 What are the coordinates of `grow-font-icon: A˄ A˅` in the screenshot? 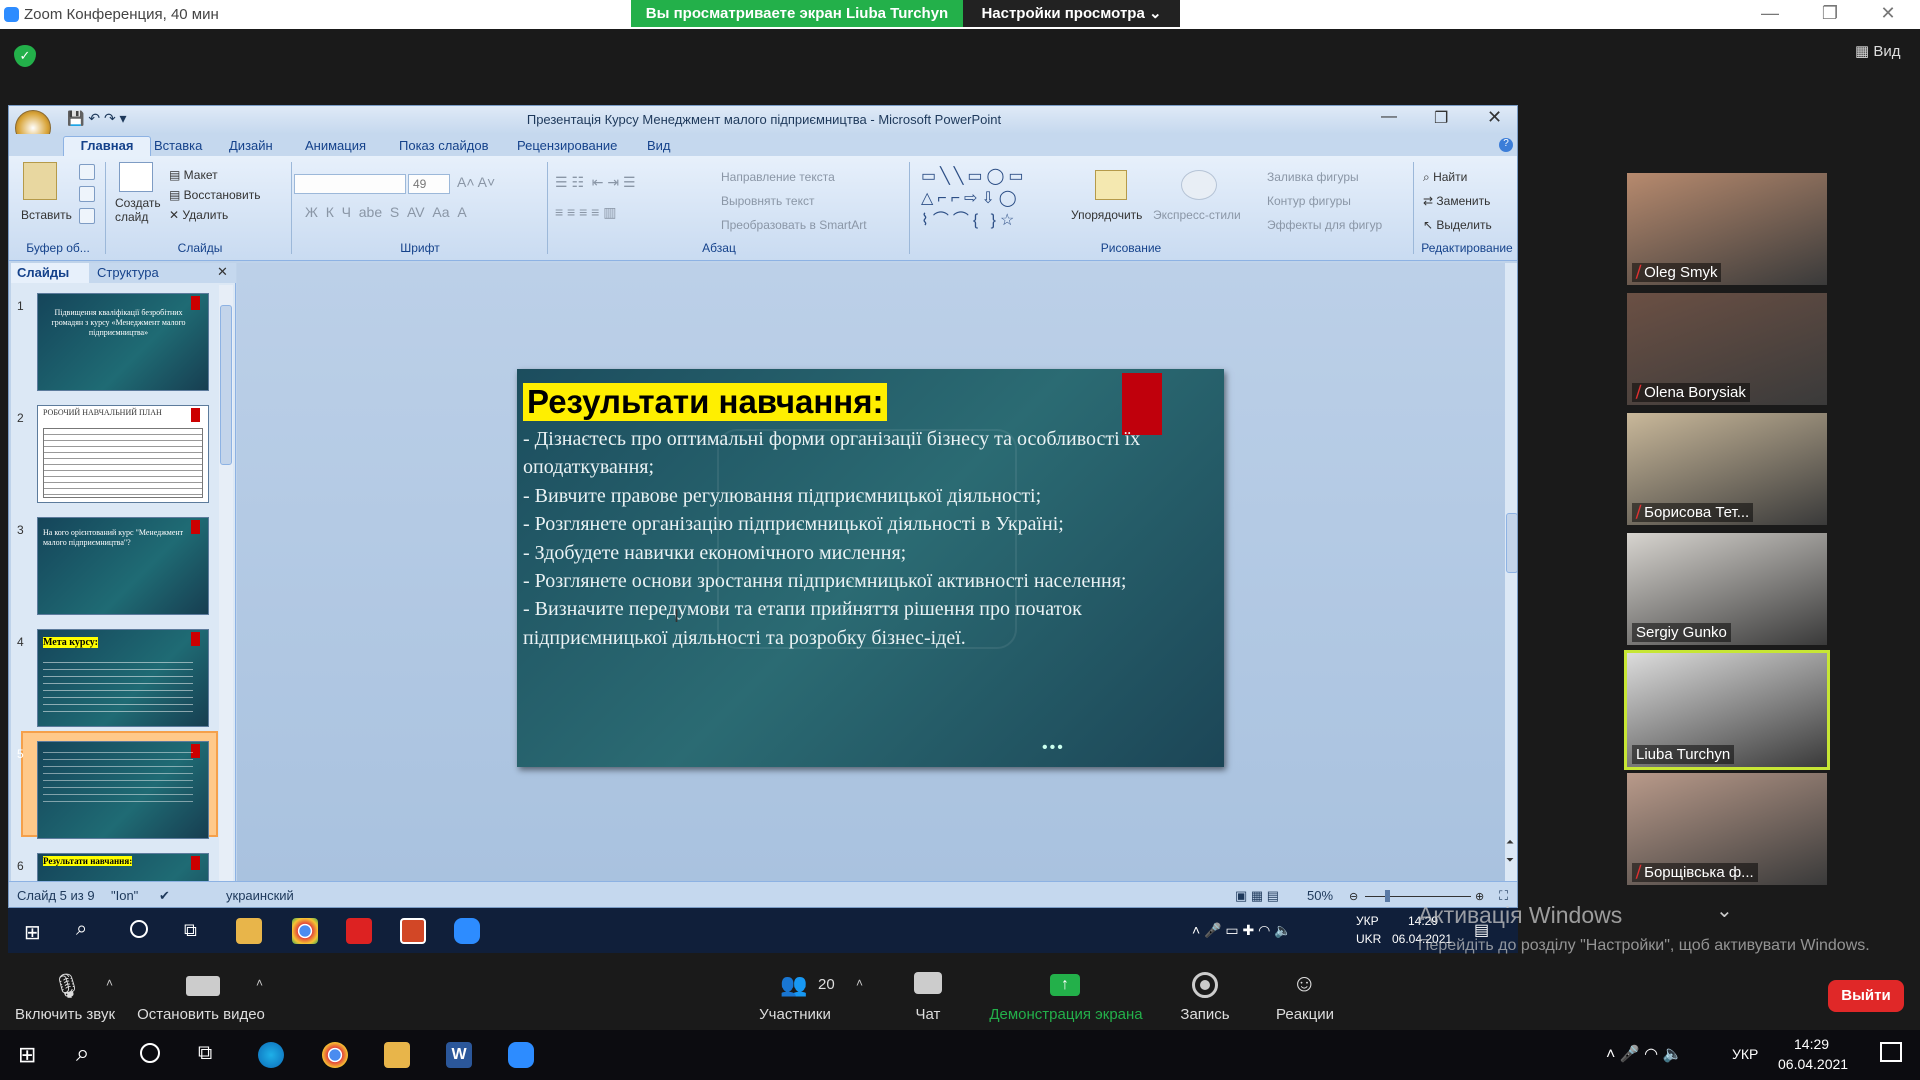 It's located at (476, 182).